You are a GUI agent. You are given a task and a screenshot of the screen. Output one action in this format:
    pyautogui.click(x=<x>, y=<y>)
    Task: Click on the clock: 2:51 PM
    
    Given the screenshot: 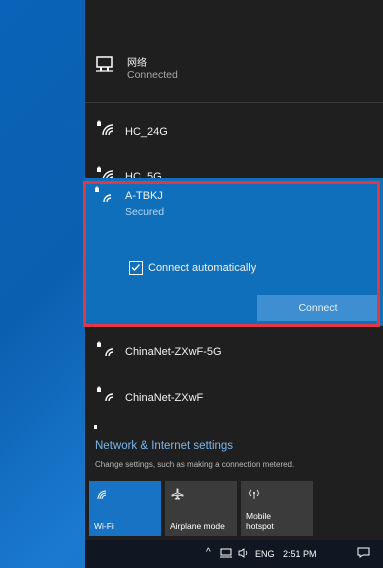 What is the action you would take?
    pyautogui.click(x=300, y=554)
    